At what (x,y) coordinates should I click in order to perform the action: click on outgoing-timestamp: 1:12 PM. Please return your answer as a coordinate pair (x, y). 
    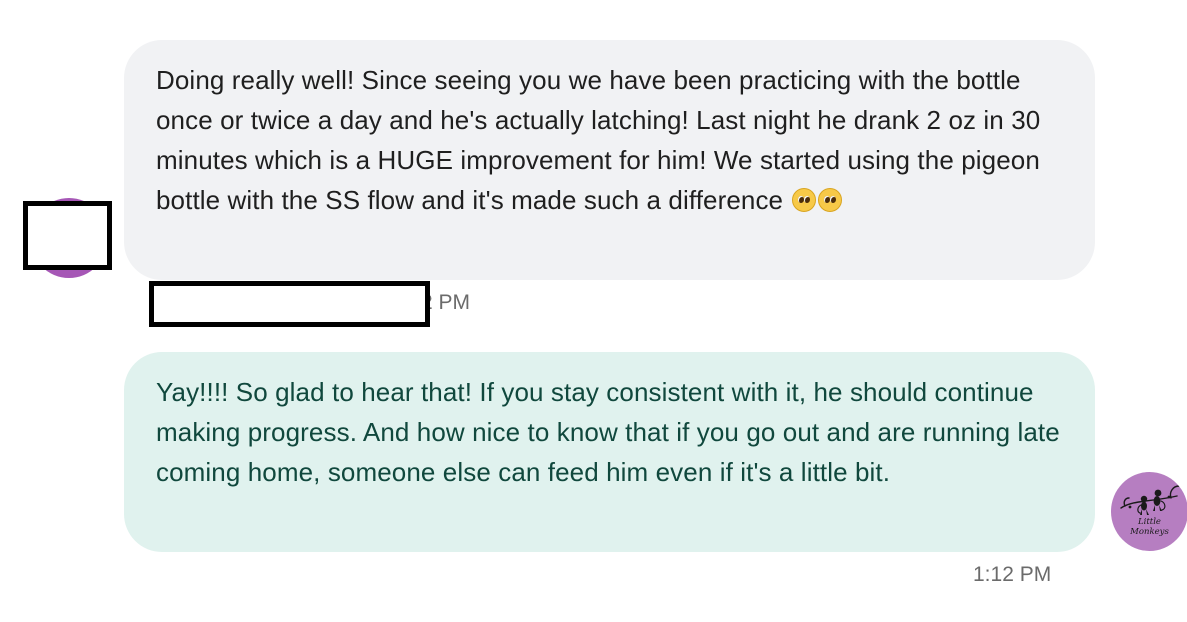
    Looking at the image, I should click on (1012, 574).